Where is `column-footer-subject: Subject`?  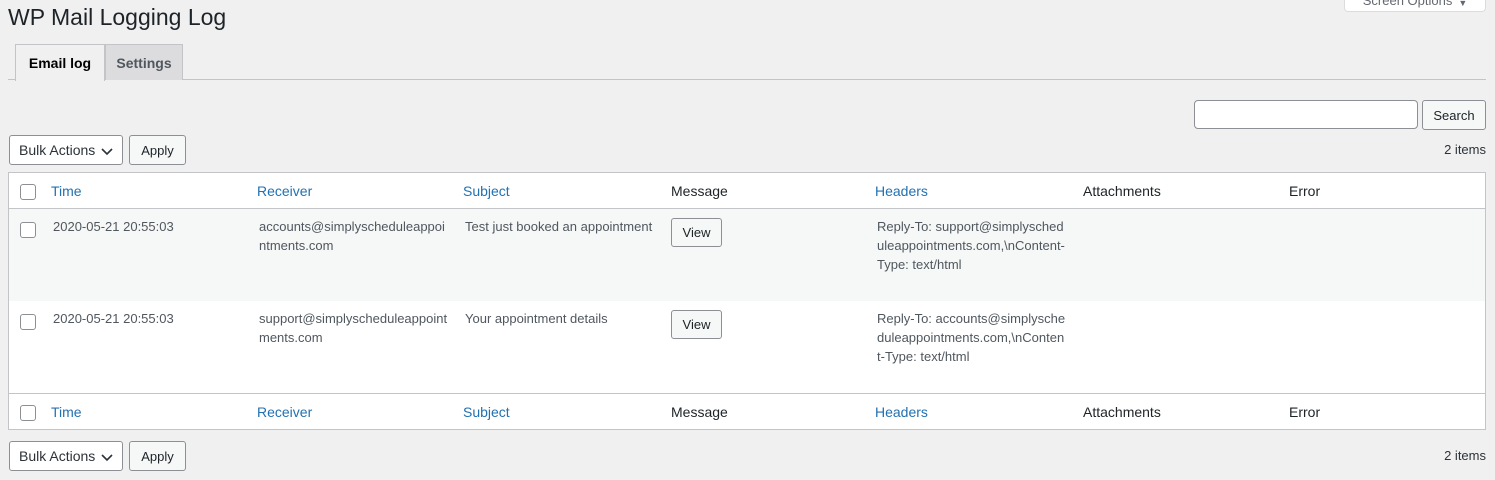
column-footer-subject: Subject is located at coordinates (486, 412).